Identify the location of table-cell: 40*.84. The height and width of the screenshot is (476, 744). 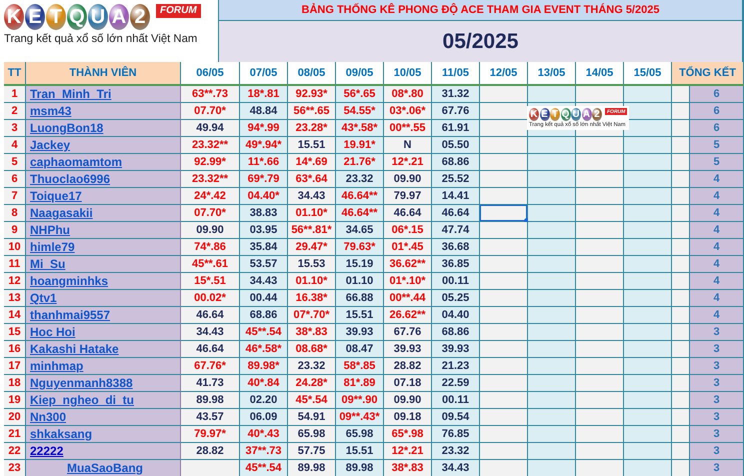
(264, 383).